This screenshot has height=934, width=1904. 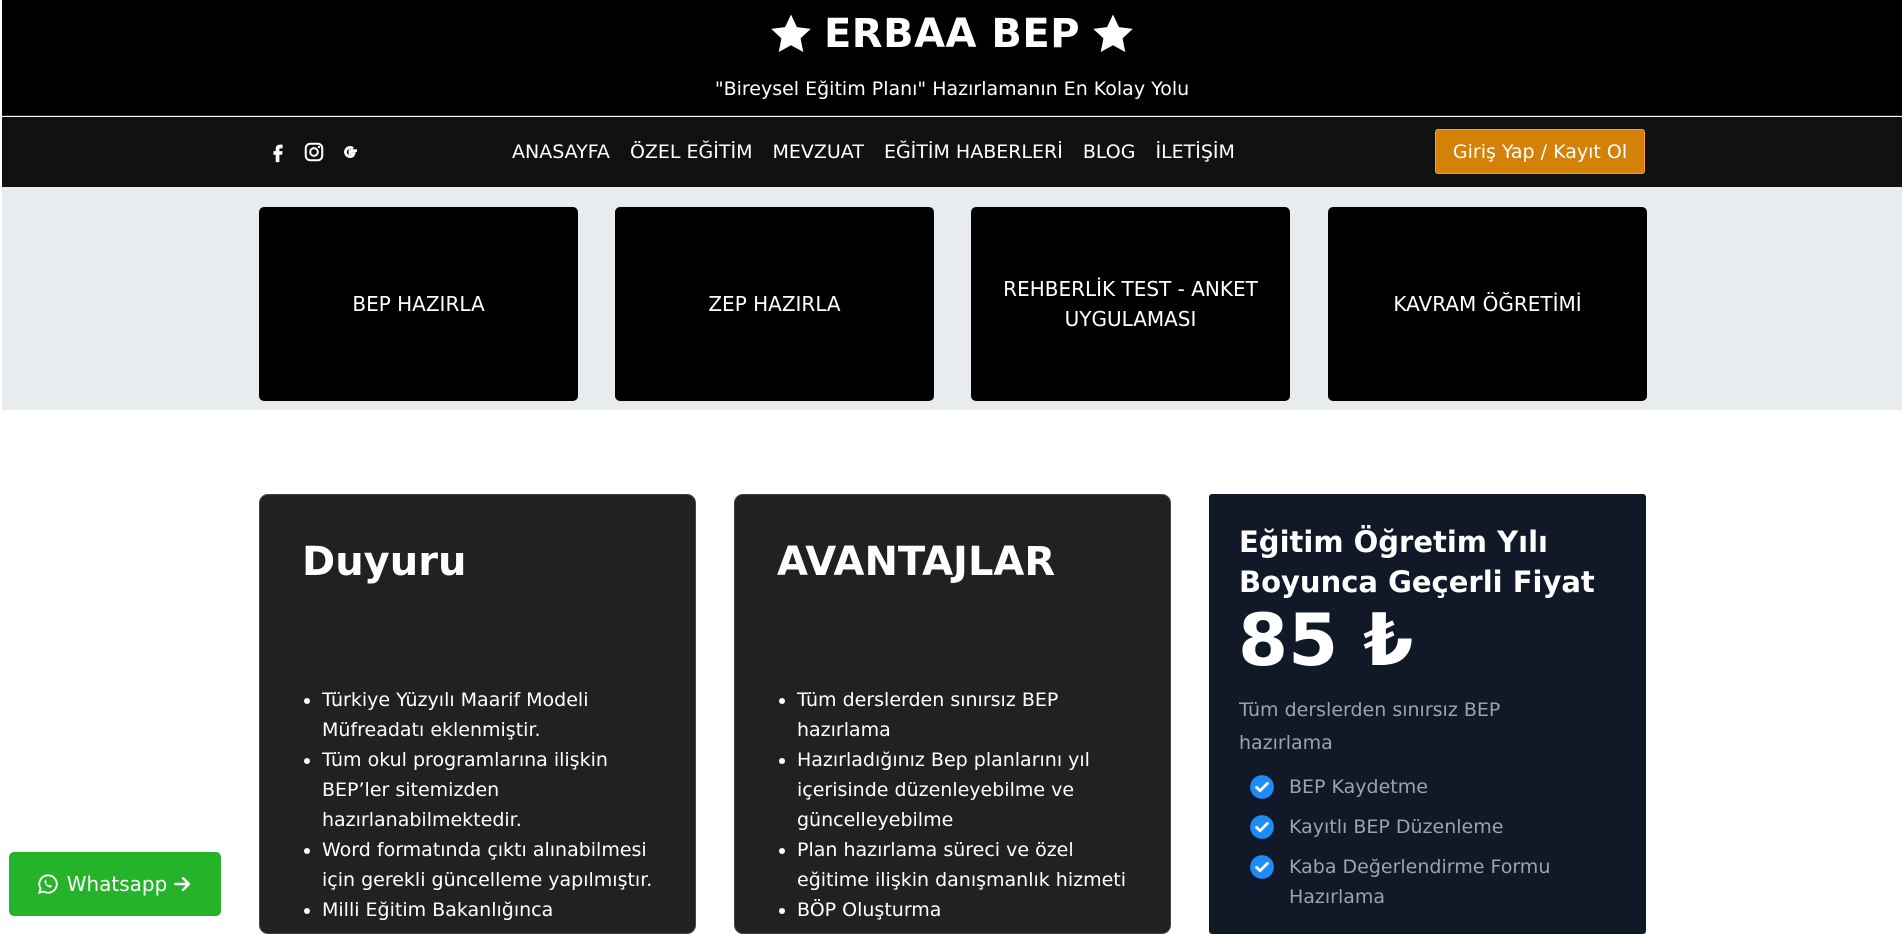 I want to click on whatsapp-label: Whatsapp, so click(x=117, y=884).